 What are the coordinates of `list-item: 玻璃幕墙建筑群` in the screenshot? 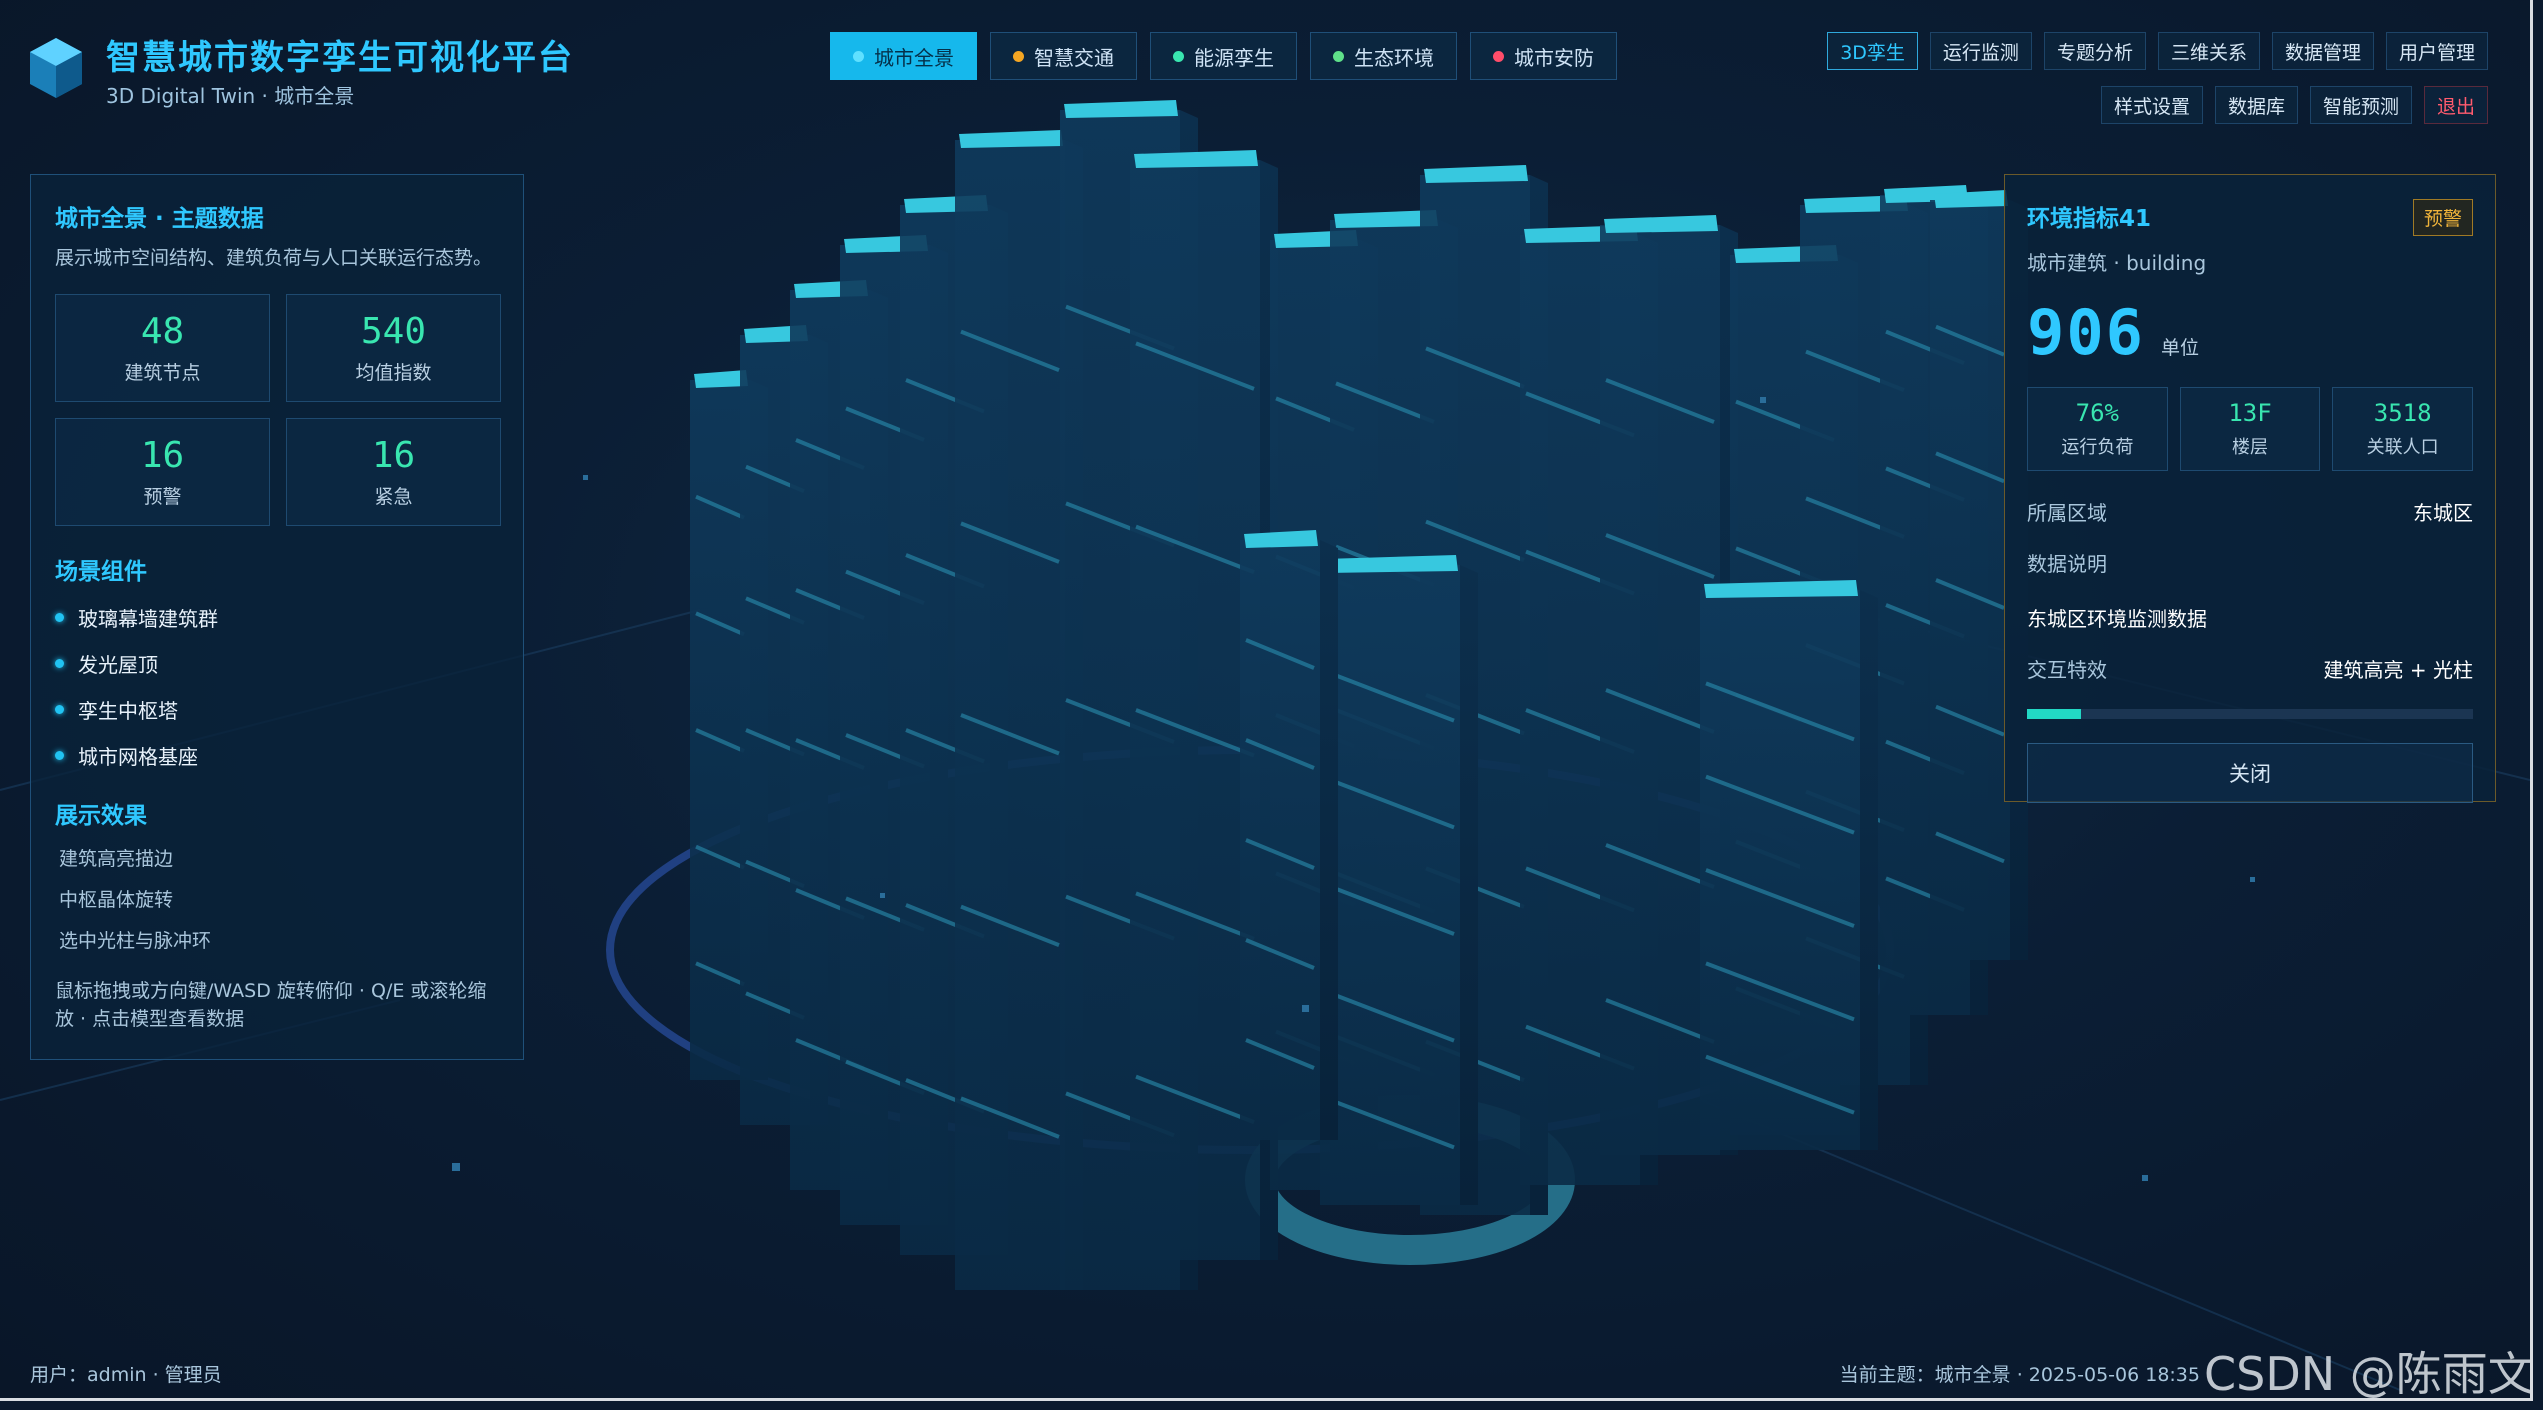 It's located at (277, 617).